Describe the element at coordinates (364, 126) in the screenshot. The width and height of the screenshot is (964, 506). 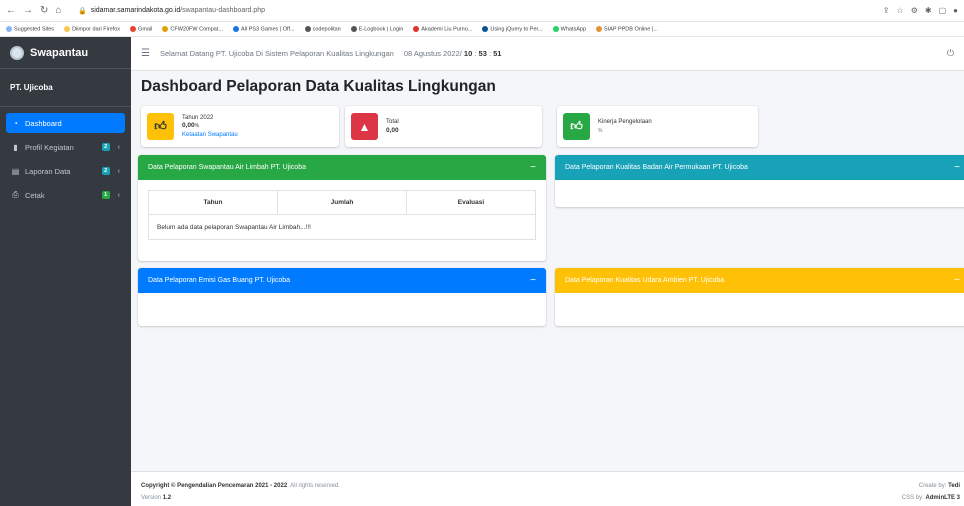
I see `warning-icon: ▲` at that location.